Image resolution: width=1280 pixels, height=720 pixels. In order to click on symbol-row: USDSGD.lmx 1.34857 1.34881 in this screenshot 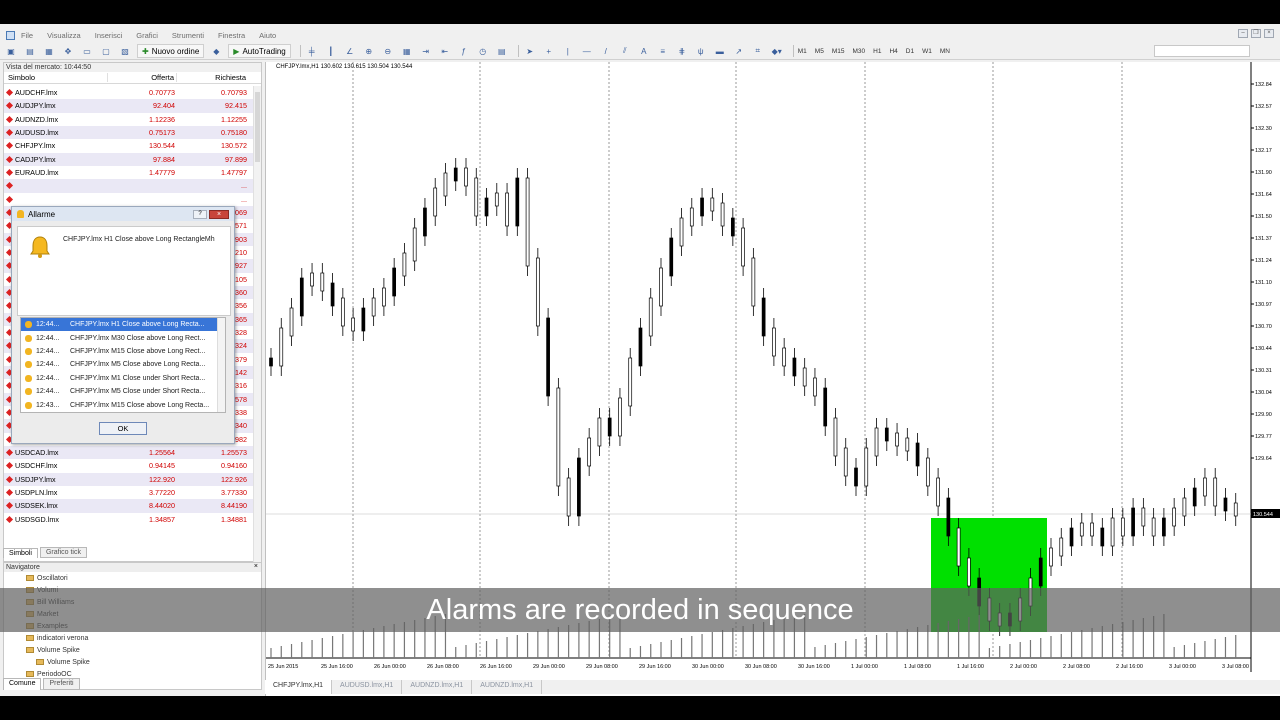, I will do `click(129, 519)`.